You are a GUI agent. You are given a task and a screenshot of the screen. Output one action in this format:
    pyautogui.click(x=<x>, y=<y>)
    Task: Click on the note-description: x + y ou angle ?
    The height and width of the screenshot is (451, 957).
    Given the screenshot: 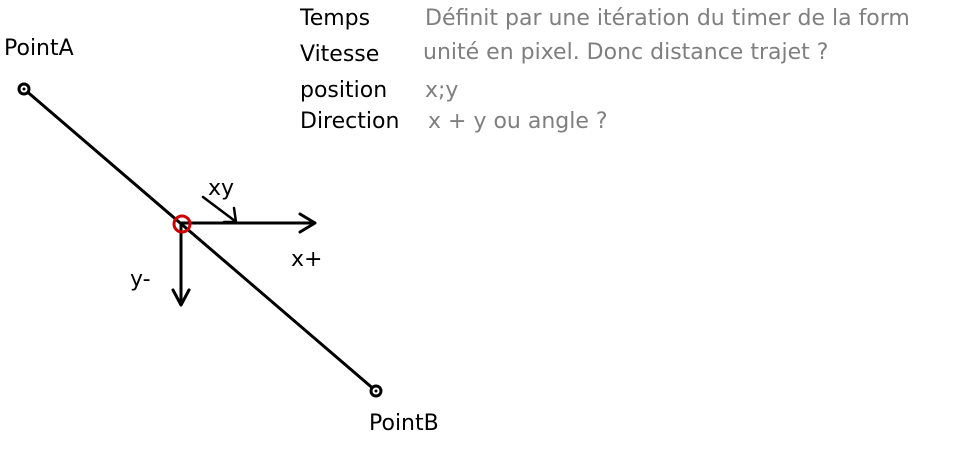 What is the action you would take?
    pyautogui.click(x=518, y=121)
    